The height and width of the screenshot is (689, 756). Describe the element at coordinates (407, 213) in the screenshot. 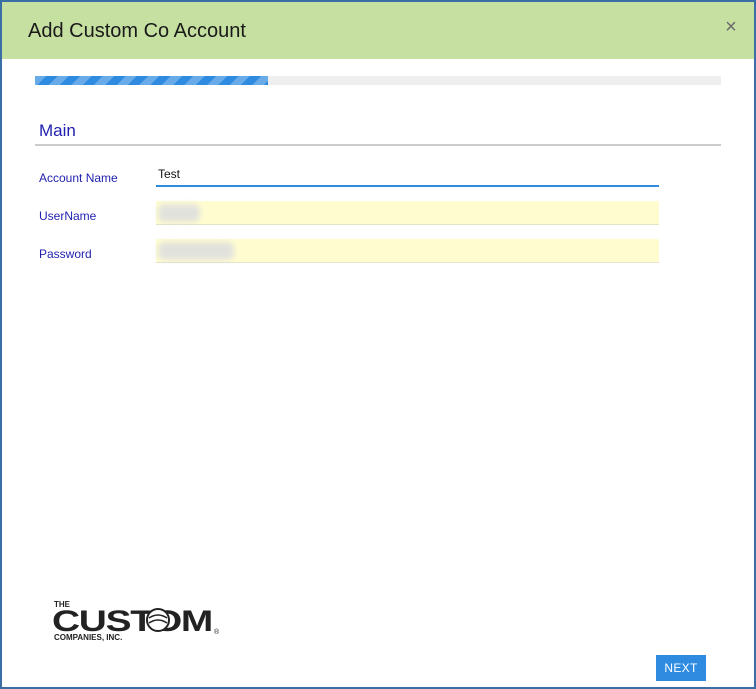

I see `username-input` at that location.